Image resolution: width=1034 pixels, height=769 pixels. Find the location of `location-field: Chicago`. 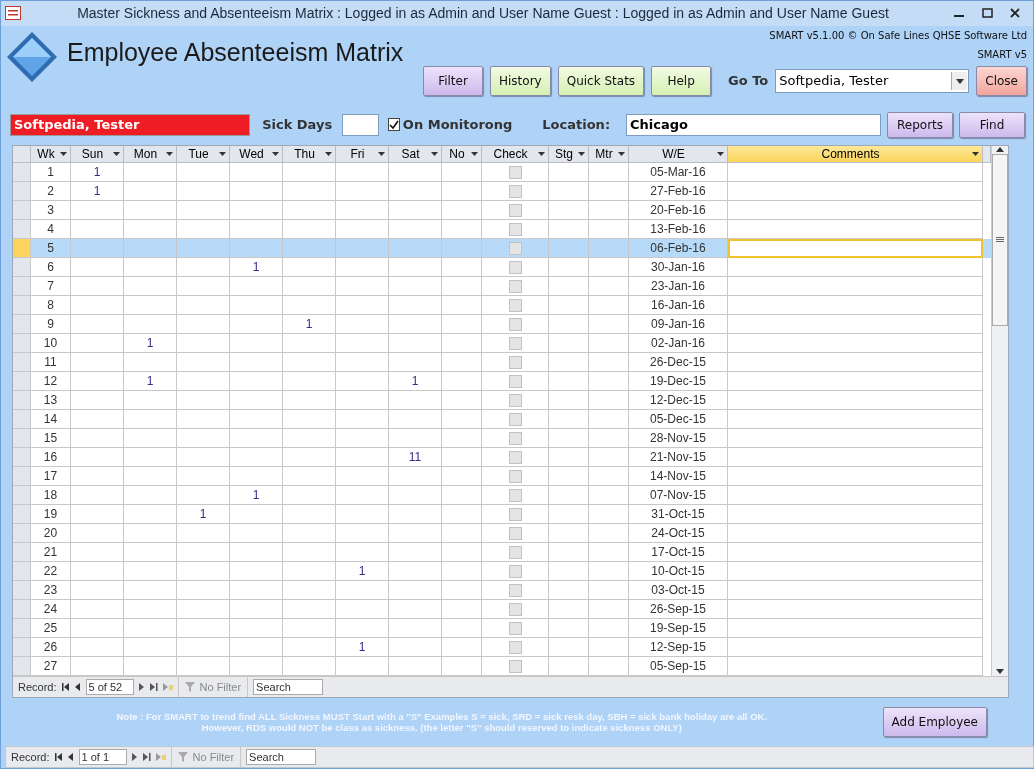

location-field: Chicago is located at coordinates (753, 124).